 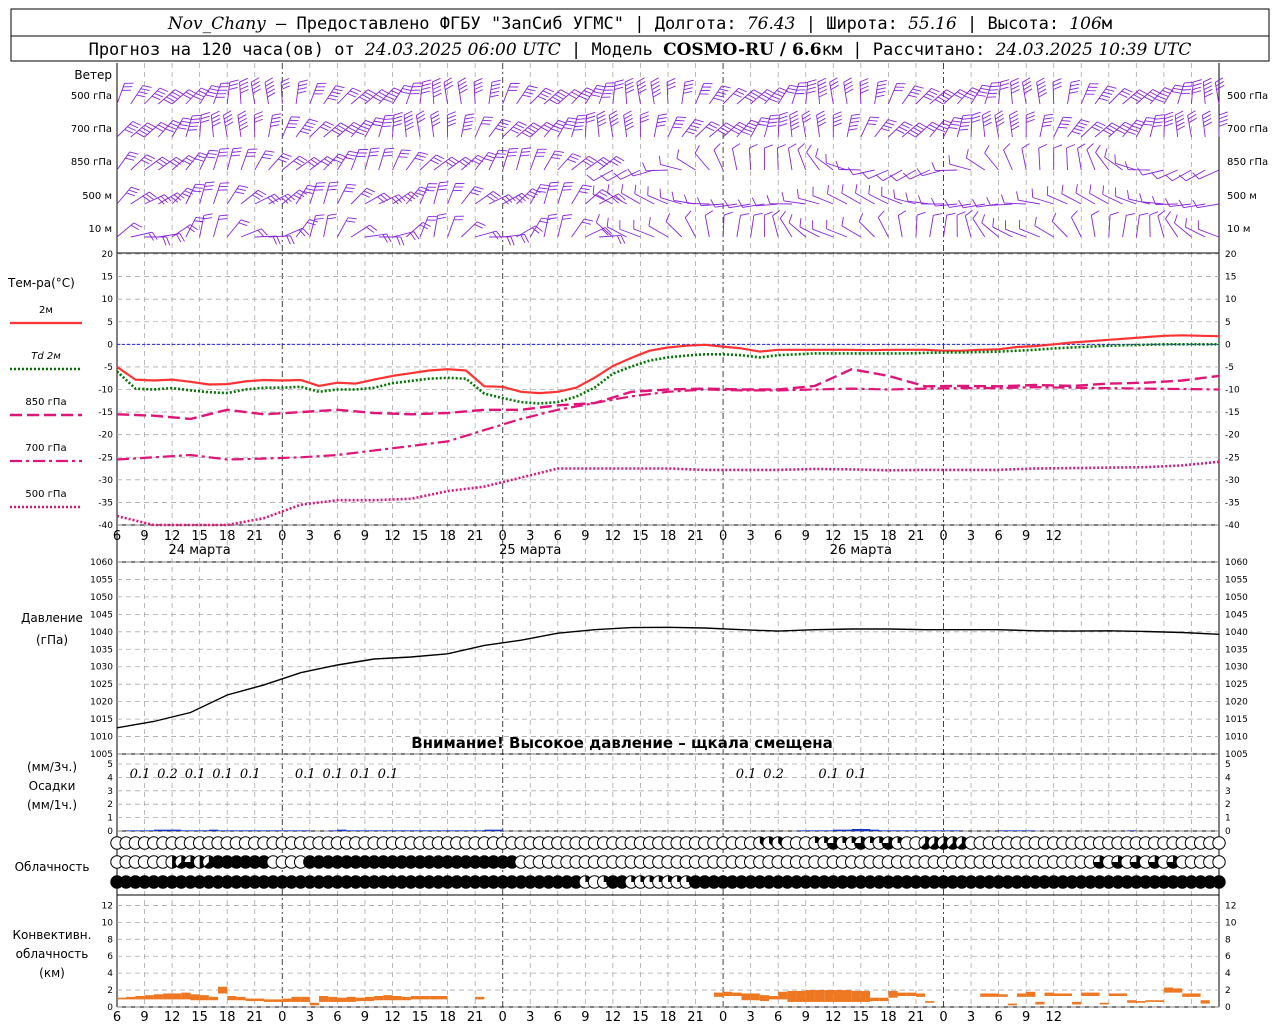 I want to click on conv-xtick: 12, so click(x=833, y=1017).